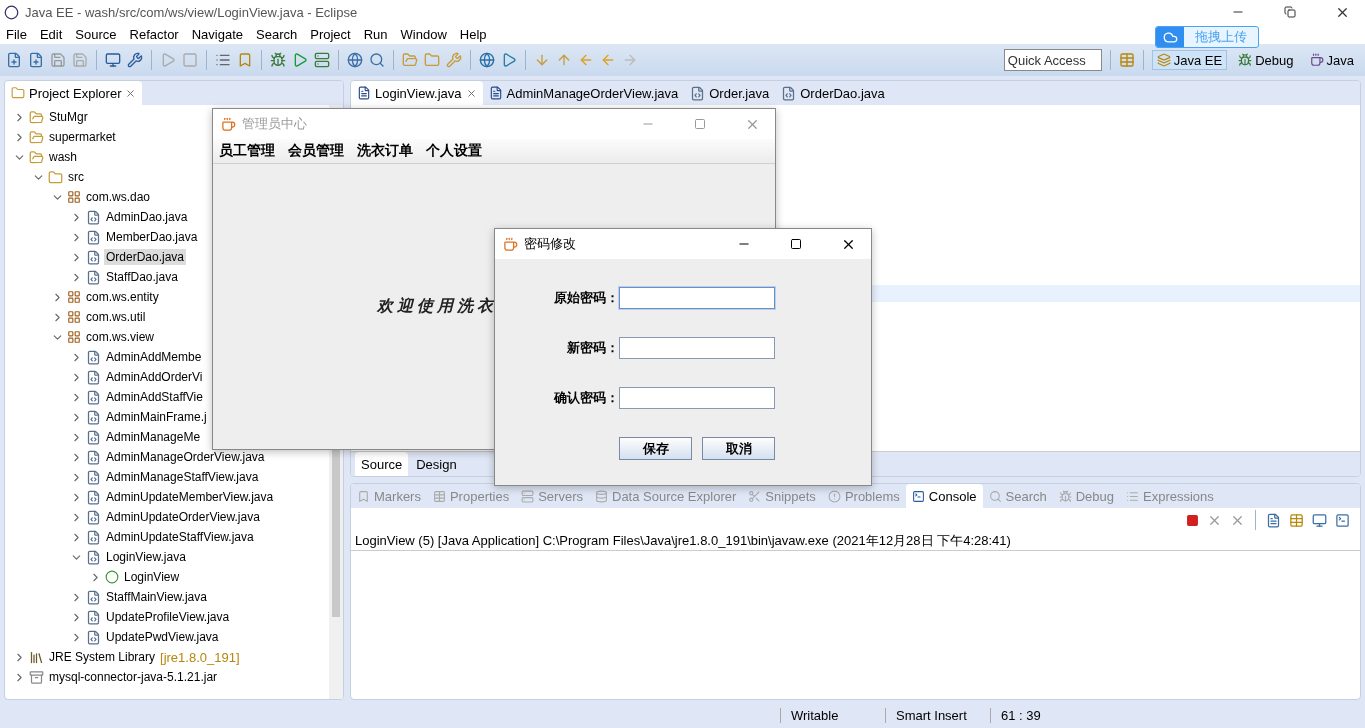 Image resolution: width=1365 pixels, height=728 pixels. What do you see at coordinates (245, 60) in the screenshot?
I see `bookmark-icon` at bounding box center [245, 60].